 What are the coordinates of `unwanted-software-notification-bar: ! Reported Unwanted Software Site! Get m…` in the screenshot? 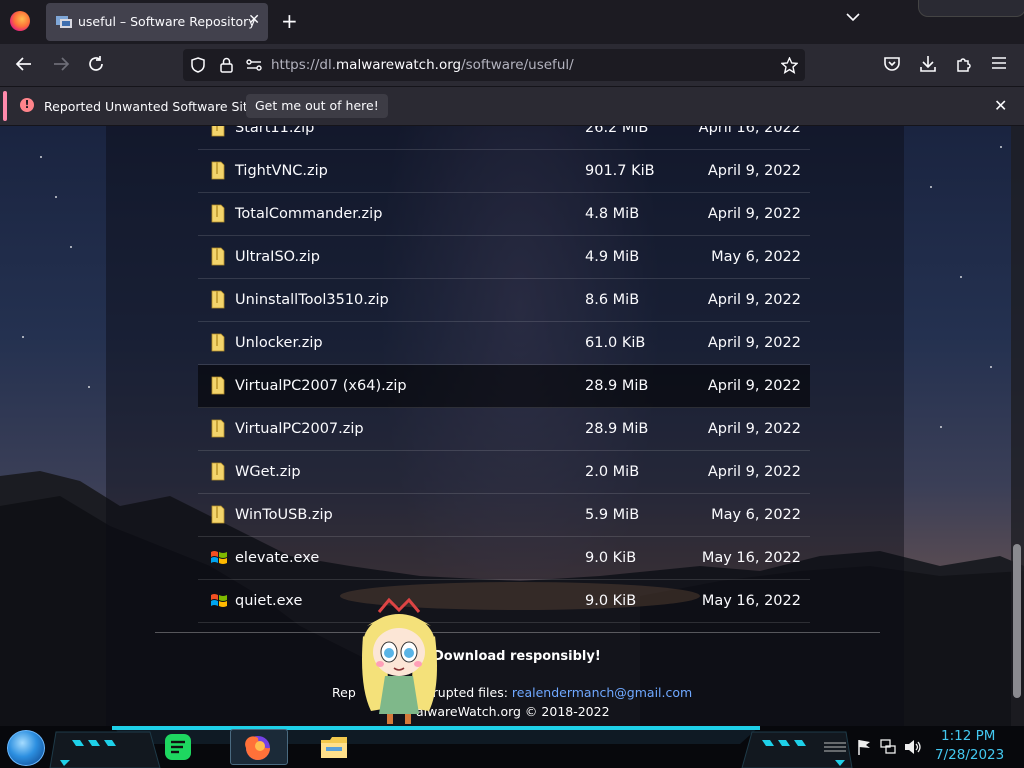 It's located at (512, 106).